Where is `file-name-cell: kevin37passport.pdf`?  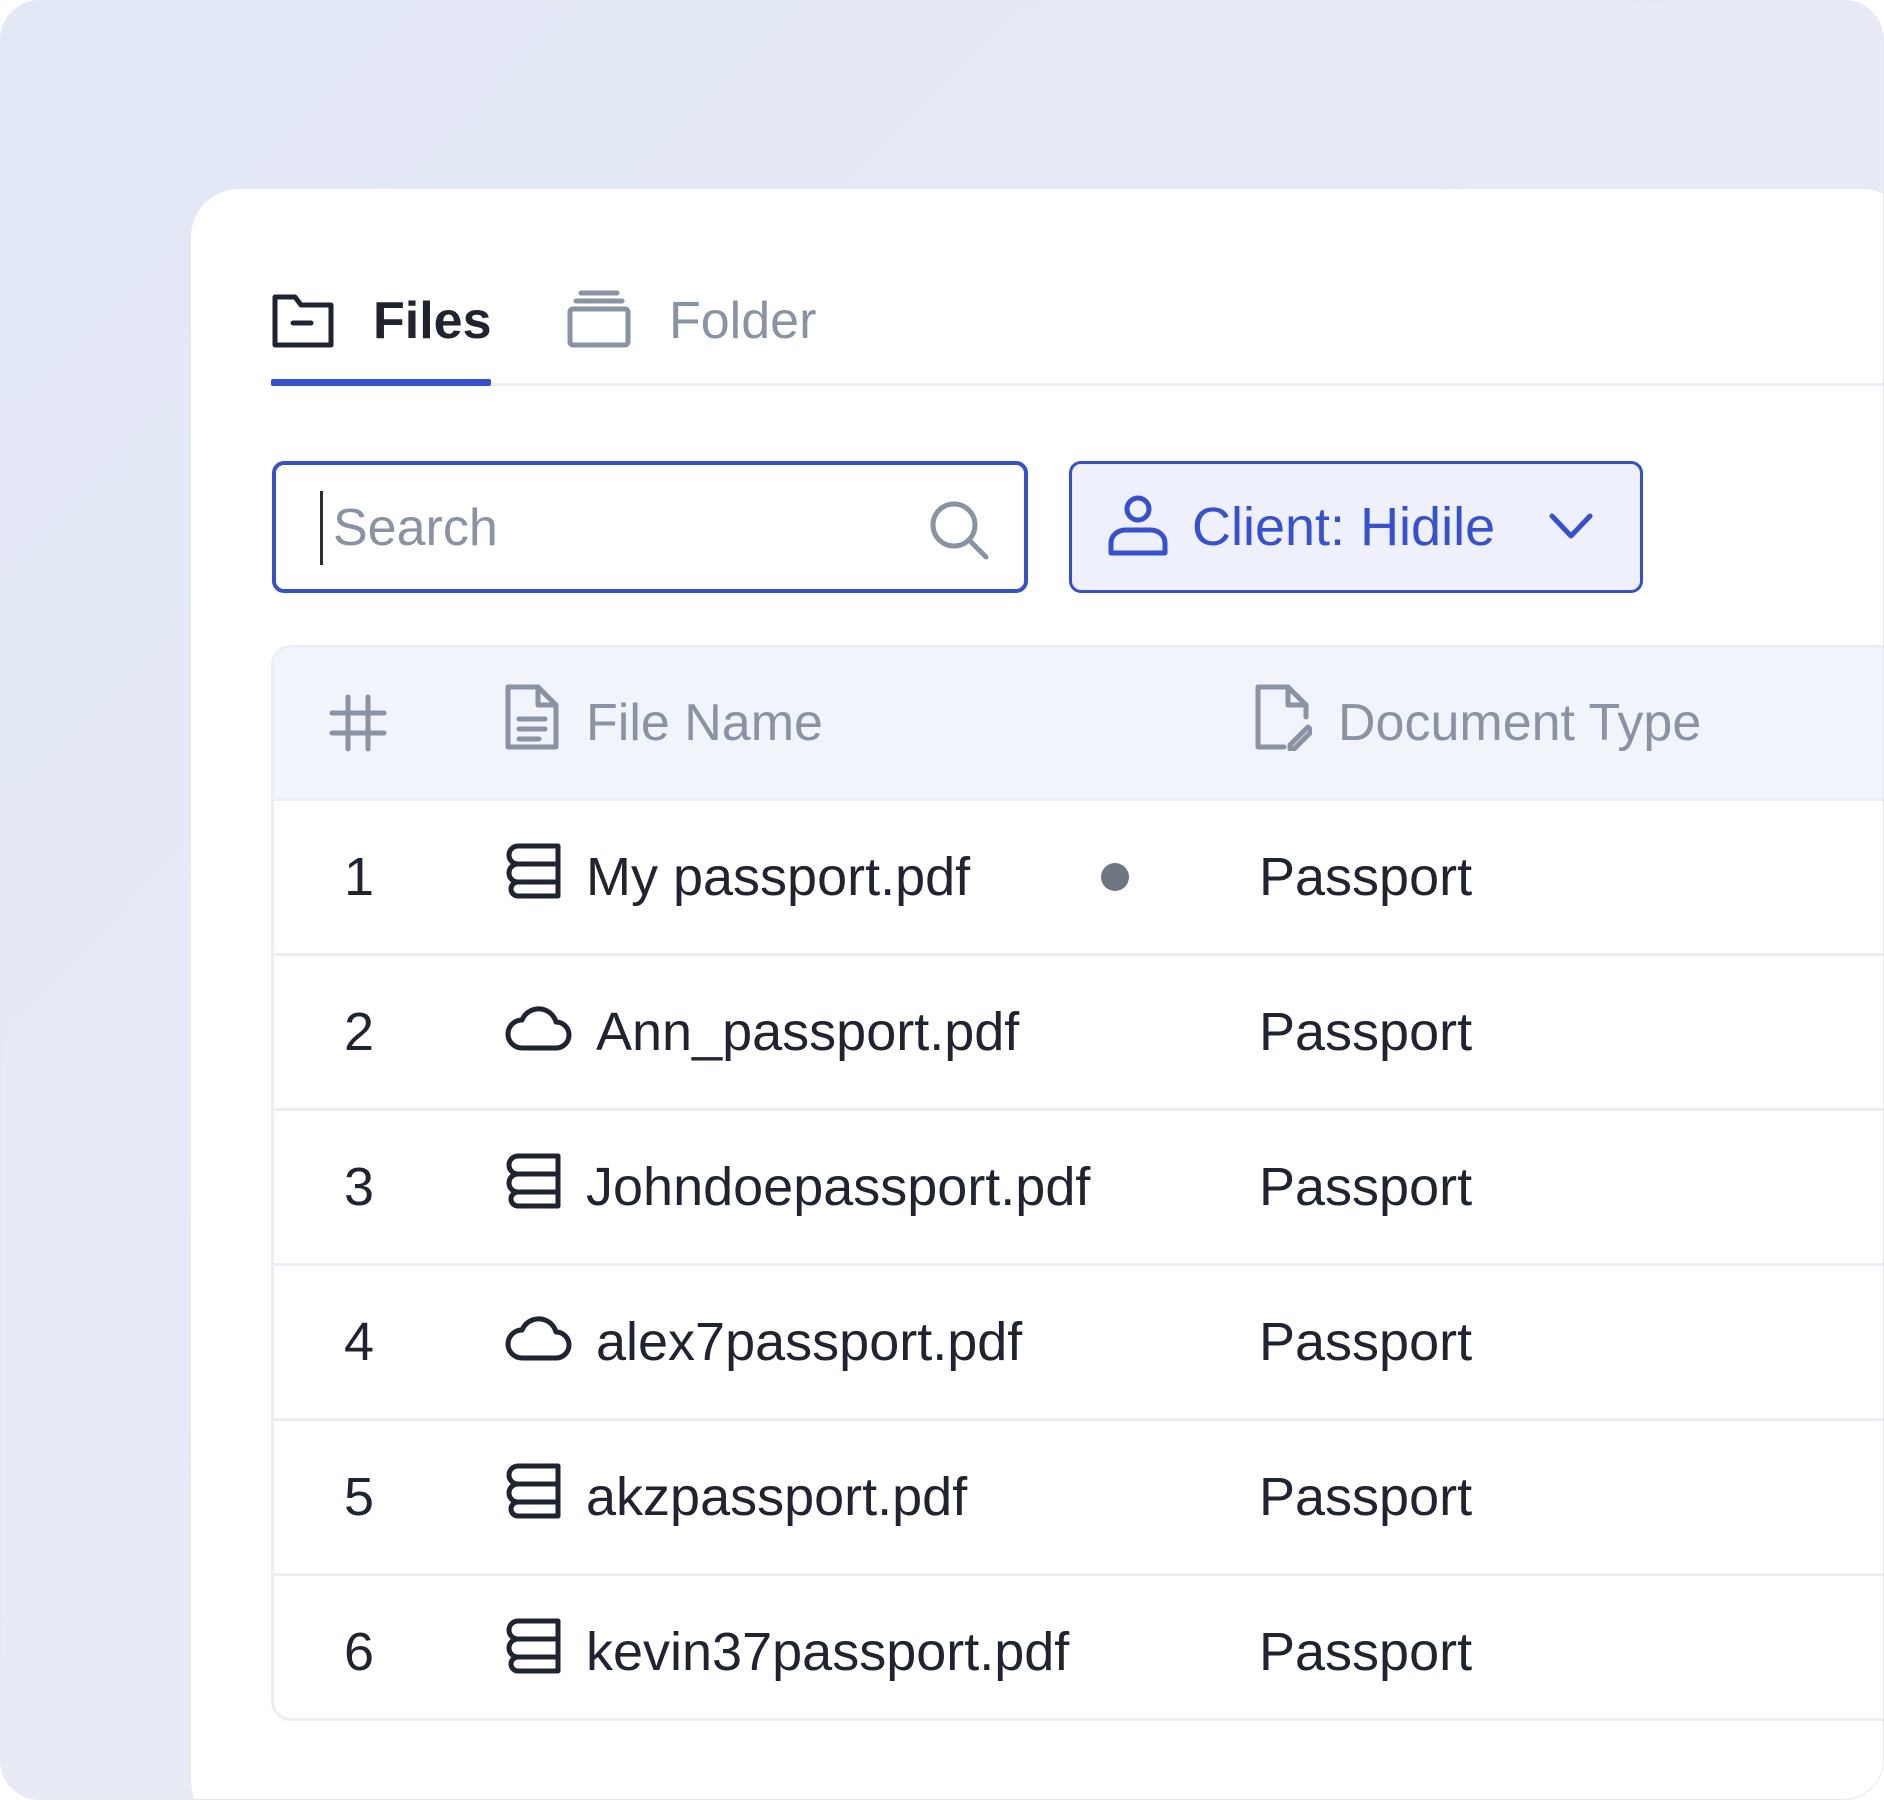
file-name-cell: kevin37passport.pdf is located at coordinates (786, 1647).